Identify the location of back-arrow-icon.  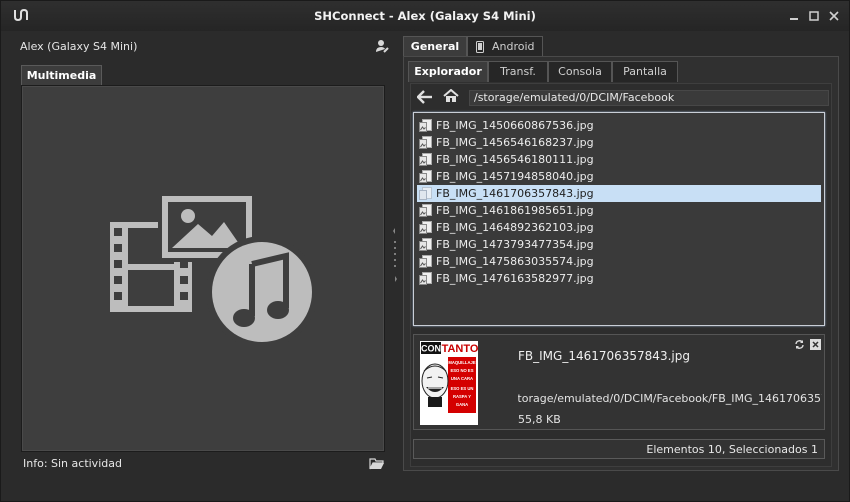
(425, 97).